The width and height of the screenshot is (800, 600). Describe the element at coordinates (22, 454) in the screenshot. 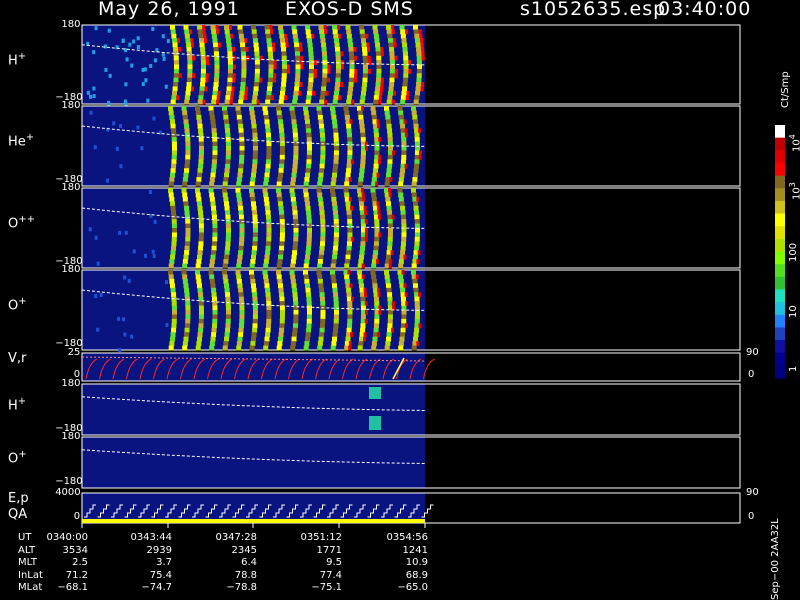

I see `panel-label-sup: +` at that location.